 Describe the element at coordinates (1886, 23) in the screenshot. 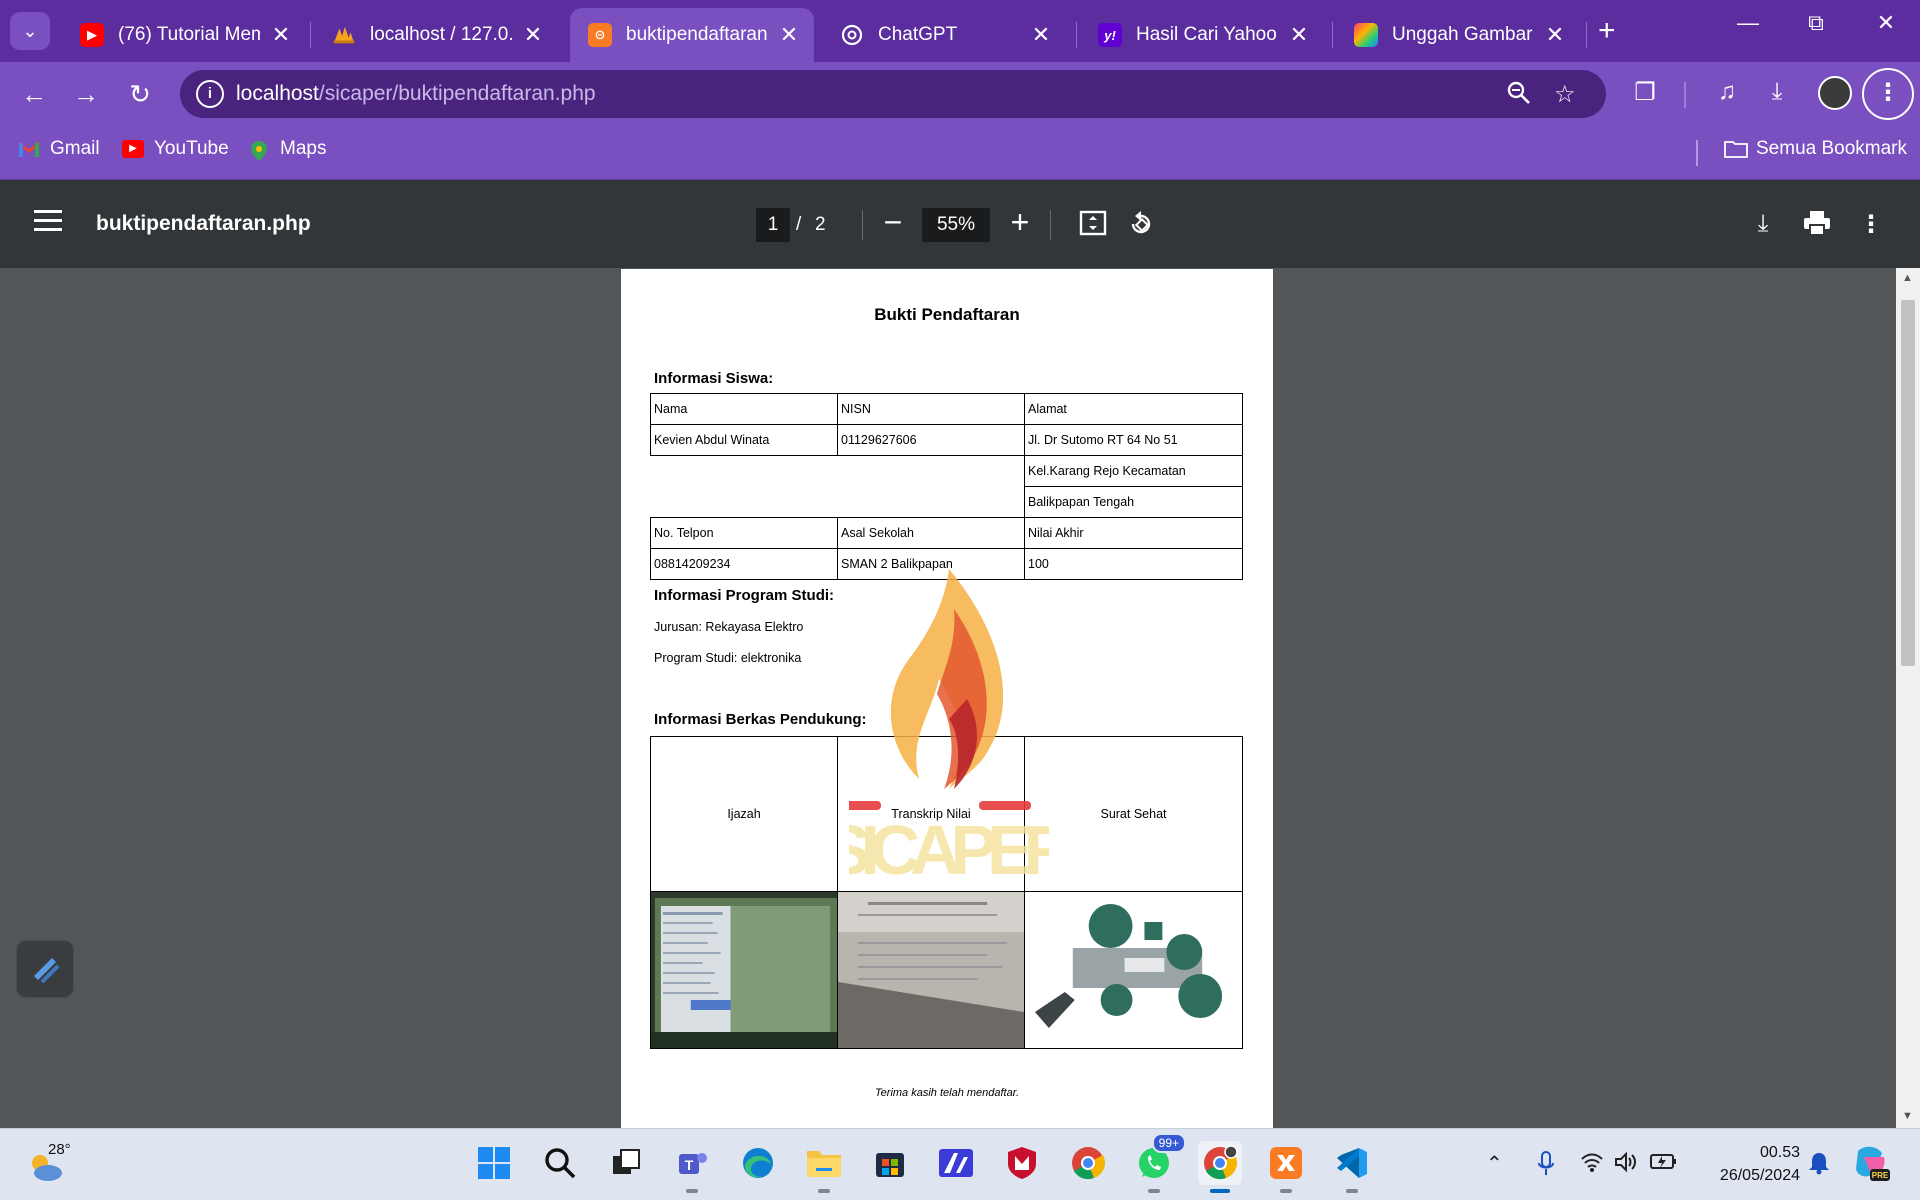

I see `close-window-button: ✕` at that location.